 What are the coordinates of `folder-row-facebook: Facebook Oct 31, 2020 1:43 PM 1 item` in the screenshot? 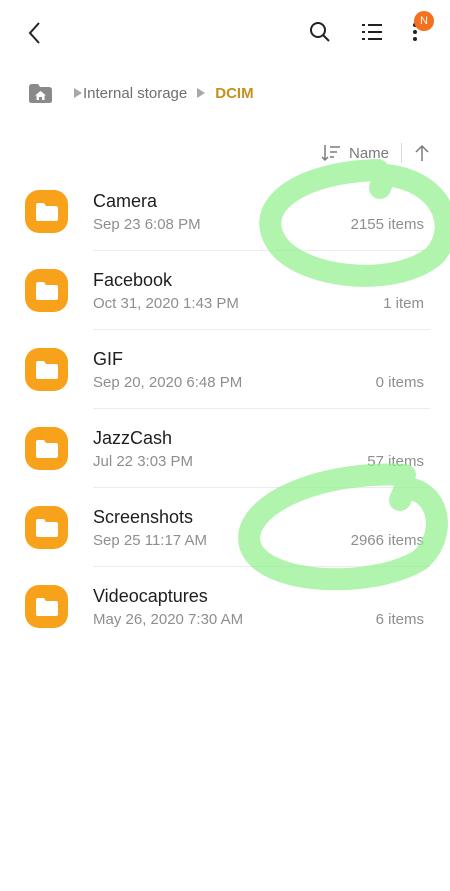 It's located at (225, 290).